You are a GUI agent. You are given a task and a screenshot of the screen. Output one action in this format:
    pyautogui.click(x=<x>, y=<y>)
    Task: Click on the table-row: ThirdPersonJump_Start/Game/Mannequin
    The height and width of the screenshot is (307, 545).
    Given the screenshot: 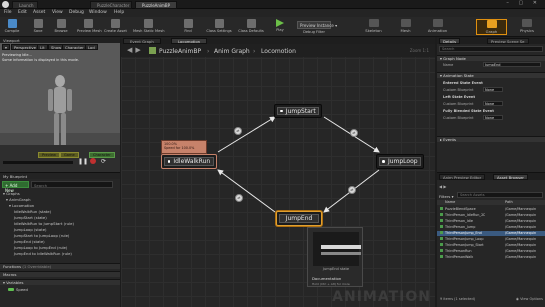 What is the action you would take?
    pyautogui.click(x=491, y=245)
    